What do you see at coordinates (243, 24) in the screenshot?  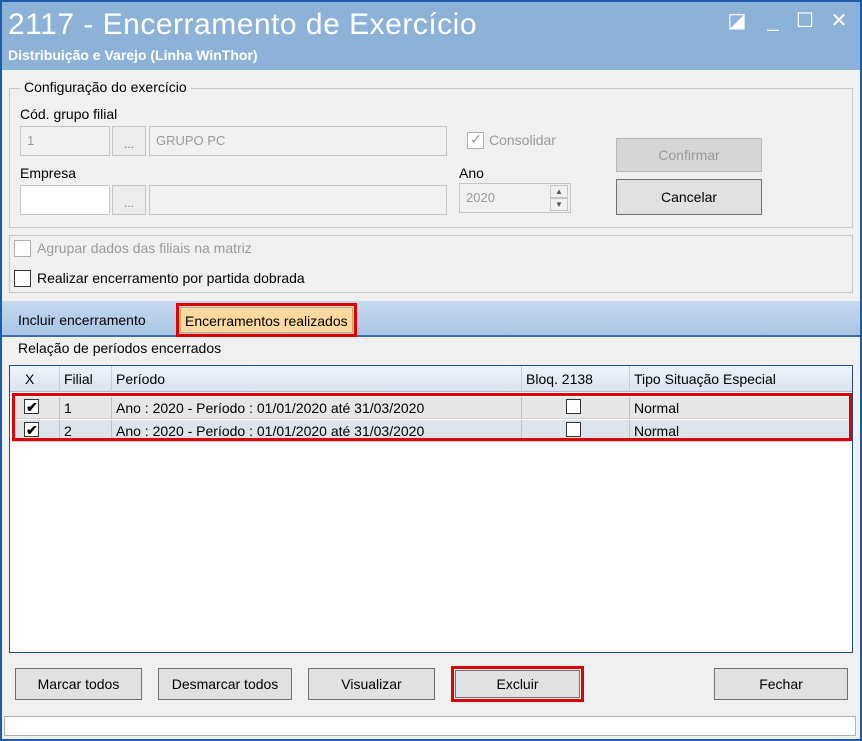 I see `window-title: 2117 - Encerramento de Exercício` at bounding box center [243, 24].